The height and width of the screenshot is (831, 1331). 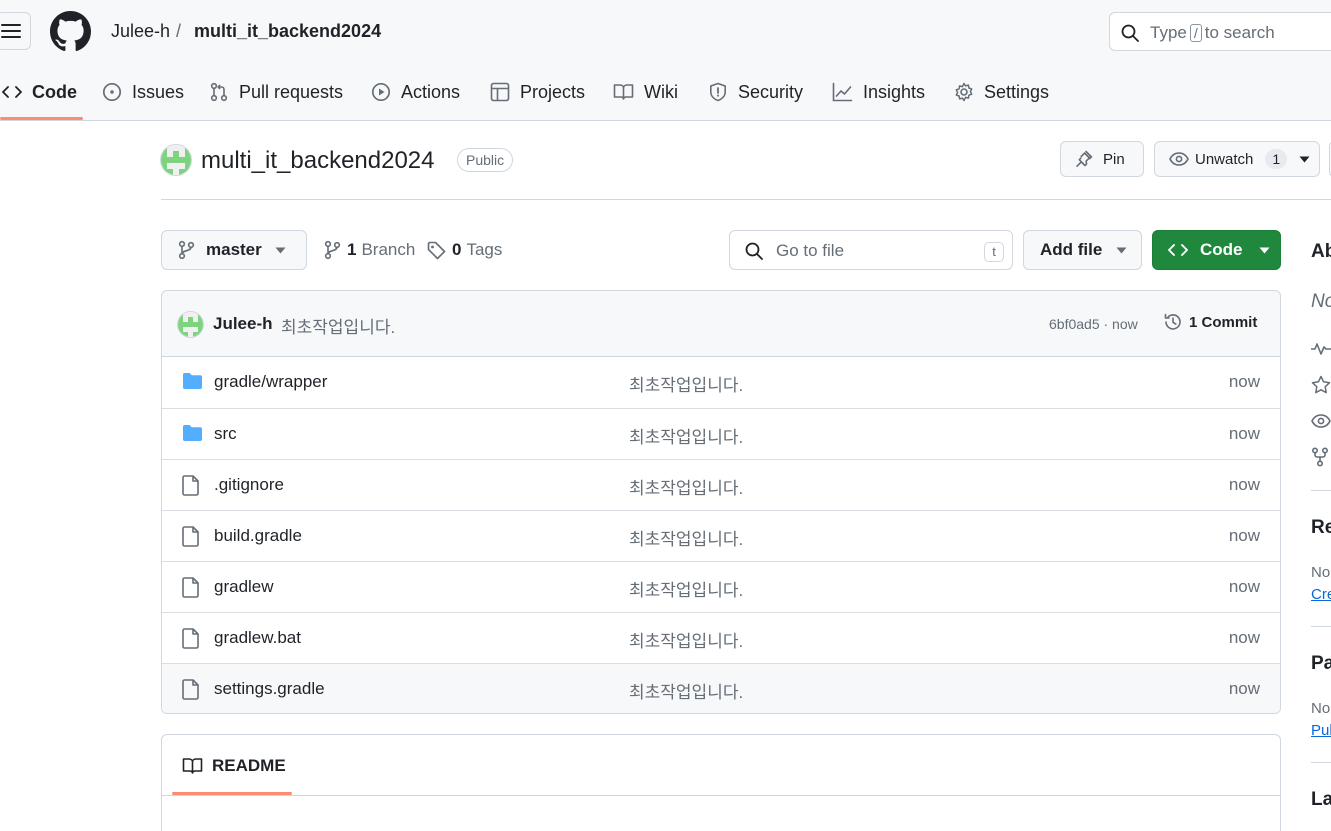 I want to click on commit-history-link: 1 Commit, so click(x=1210, y=322).